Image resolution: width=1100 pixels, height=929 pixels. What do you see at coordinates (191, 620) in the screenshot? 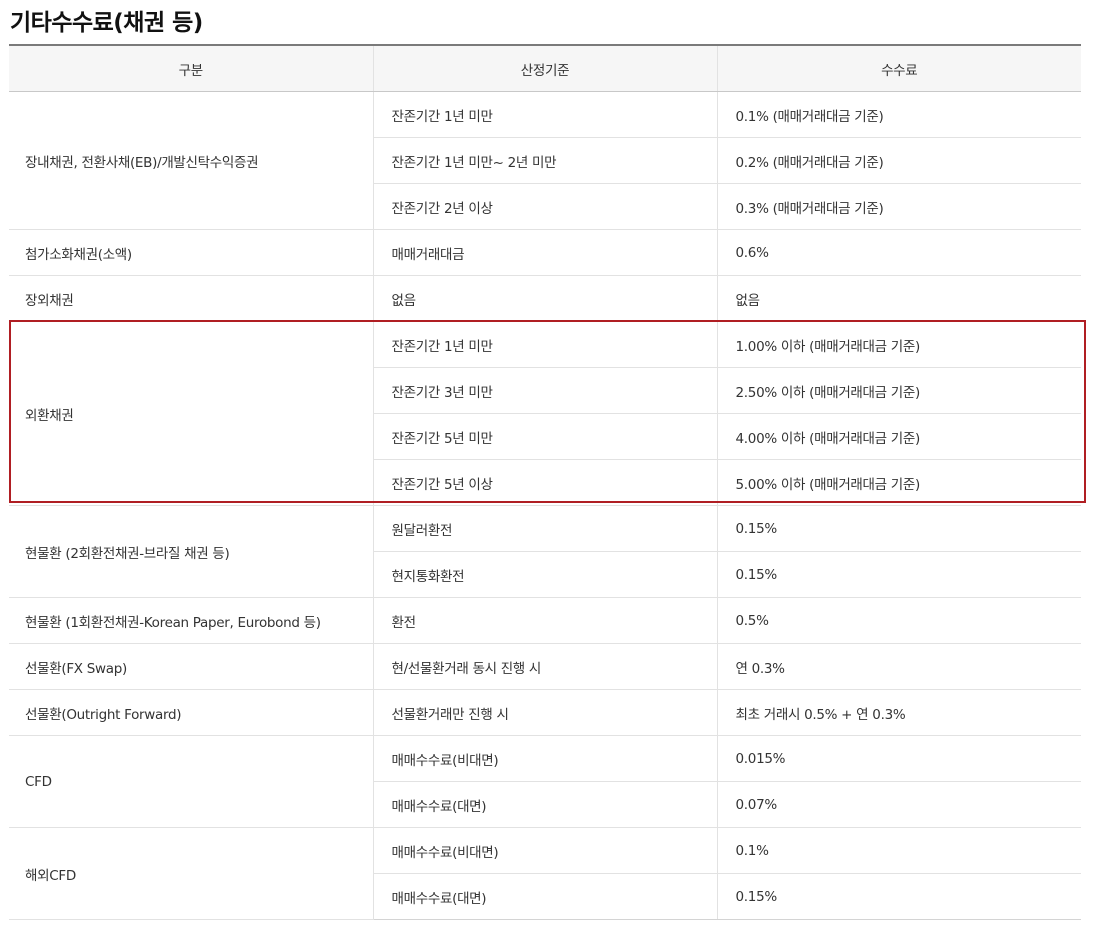
I see `category-cell: 현물환 (1회환전채권-Korean Paper, Eurobond 등)` at bounding box center [191, 620].